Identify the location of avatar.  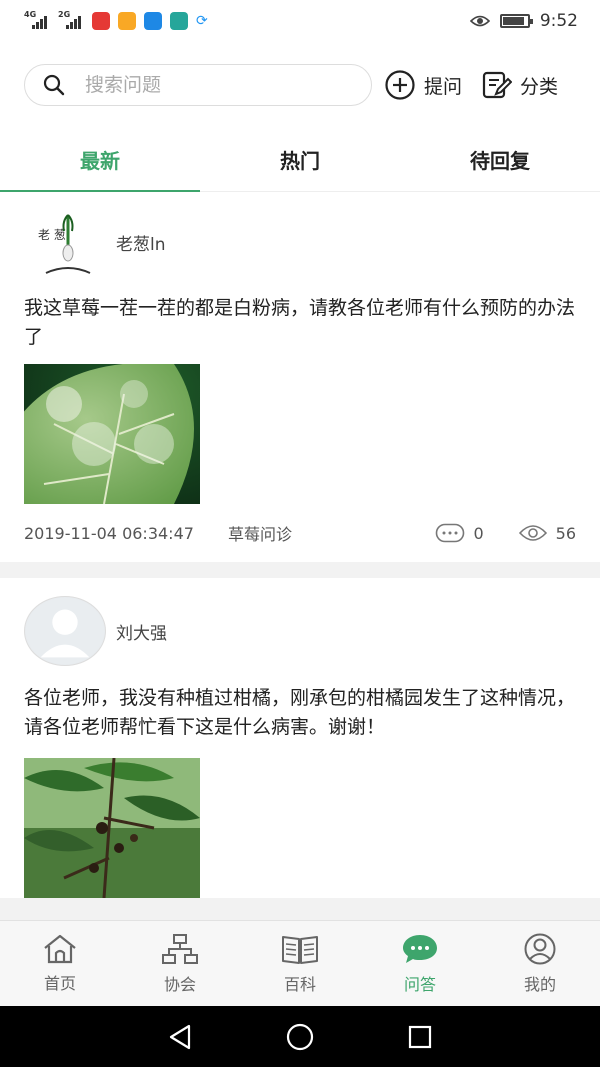
(65, 631).